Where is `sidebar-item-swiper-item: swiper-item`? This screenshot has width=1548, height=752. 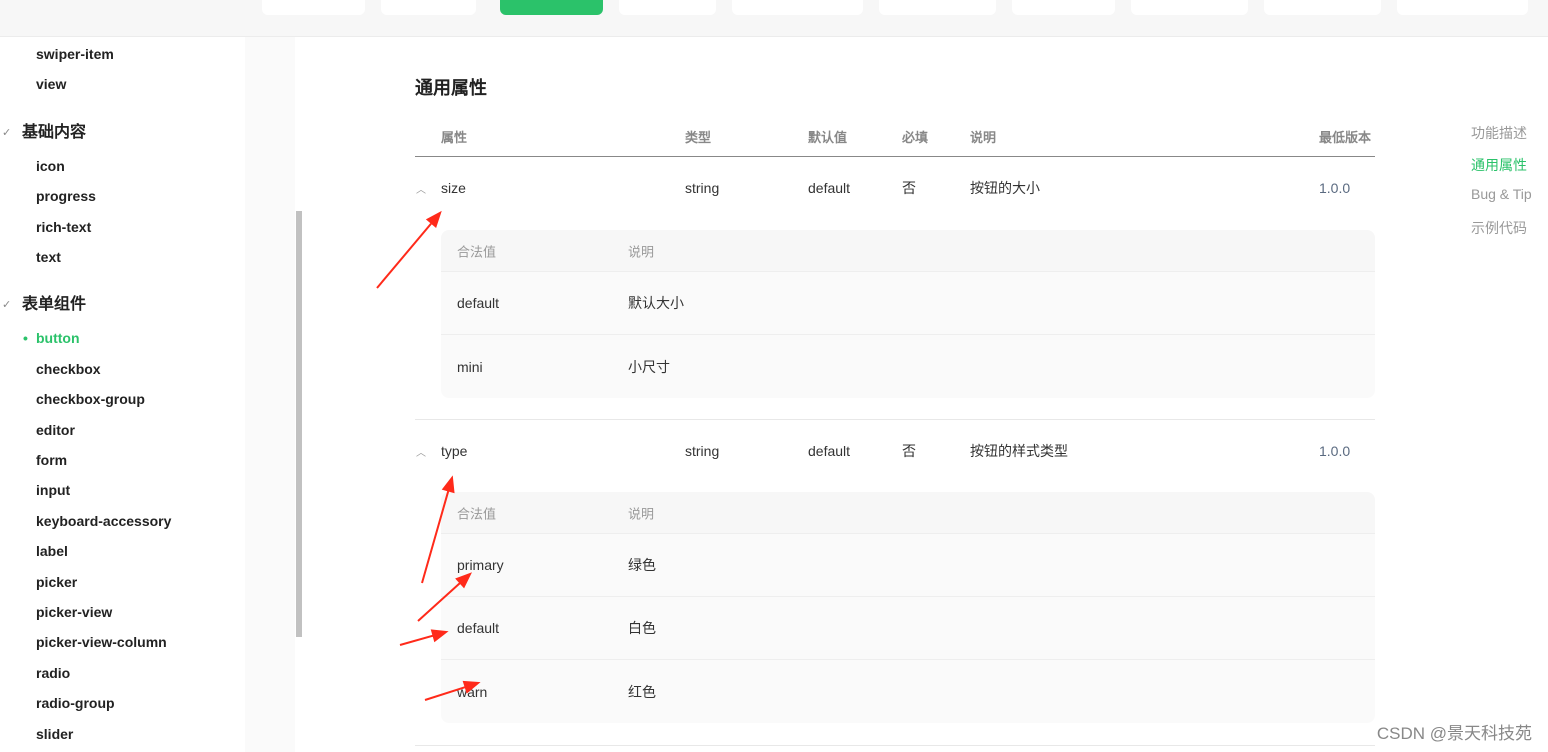 sidebar-item-swiper-item: swiper-item is located at coordinates (75, 54).